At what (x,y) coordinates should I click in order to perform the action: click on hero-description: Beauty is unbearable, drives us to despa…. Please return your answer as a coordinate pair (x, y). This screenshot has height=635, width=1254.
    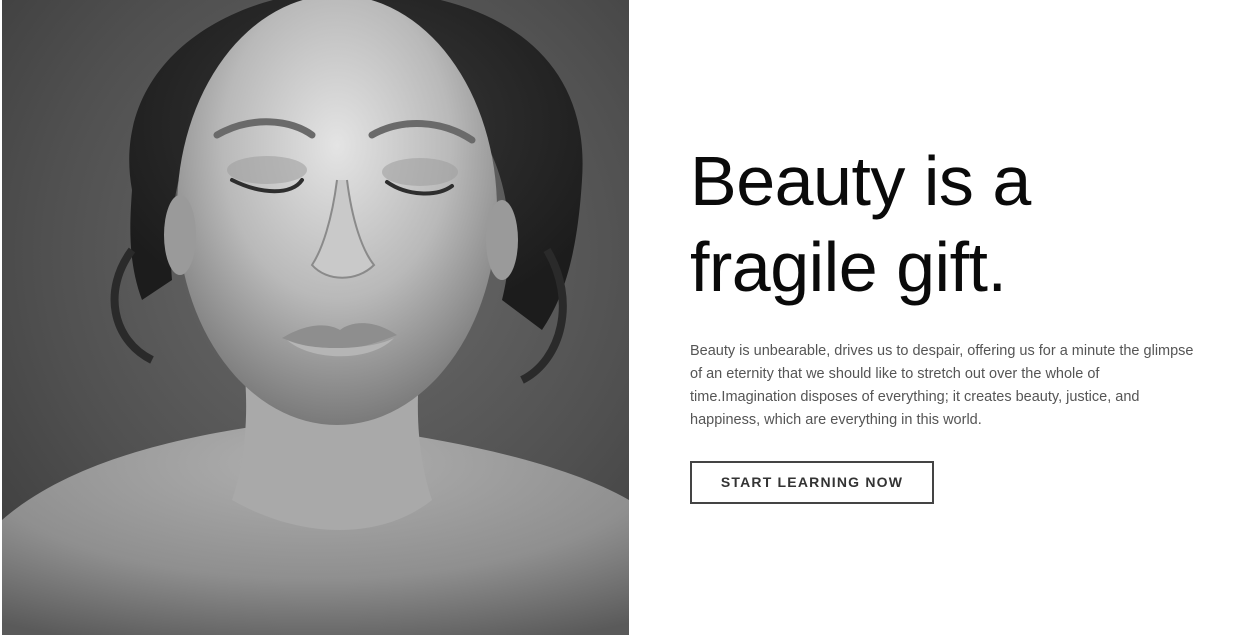
    Looking at the image, I should click on (942, 385).